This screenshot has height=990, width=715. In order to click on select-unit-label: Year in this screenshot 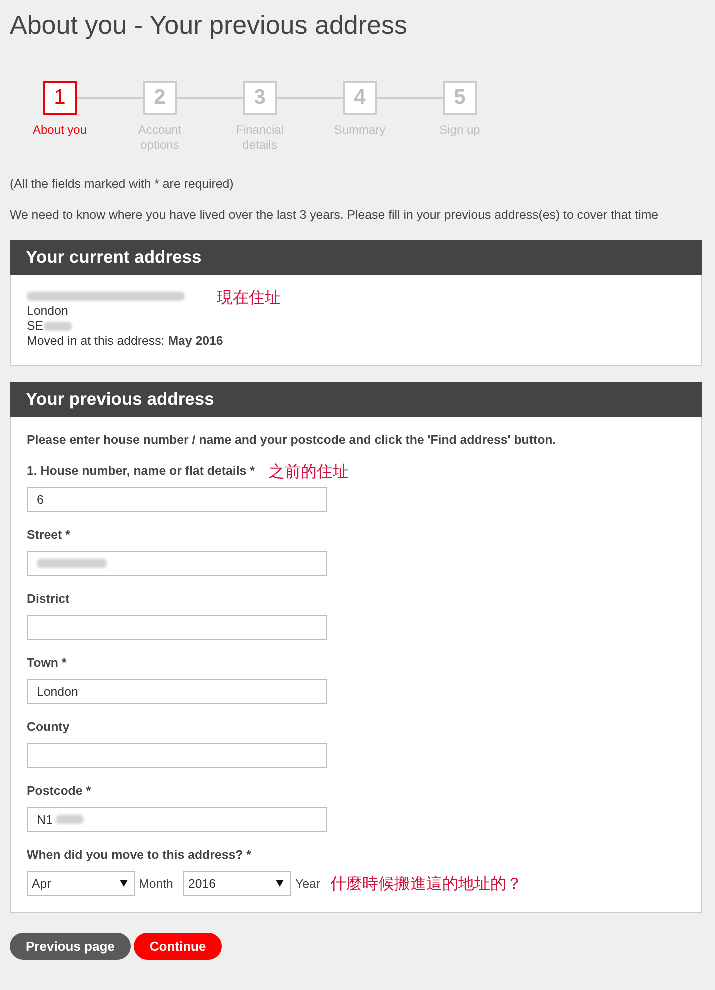, I will do `click(307, 883)`.